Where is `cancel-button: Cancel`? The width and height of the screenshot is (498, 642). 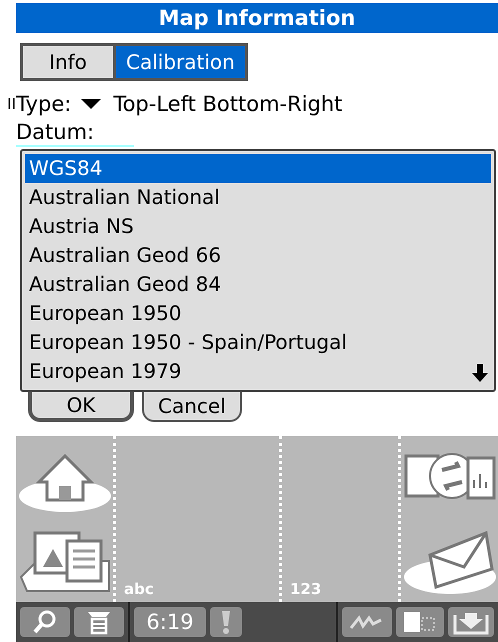 cancel-button: Cancel is located at coordinates (192, 407).